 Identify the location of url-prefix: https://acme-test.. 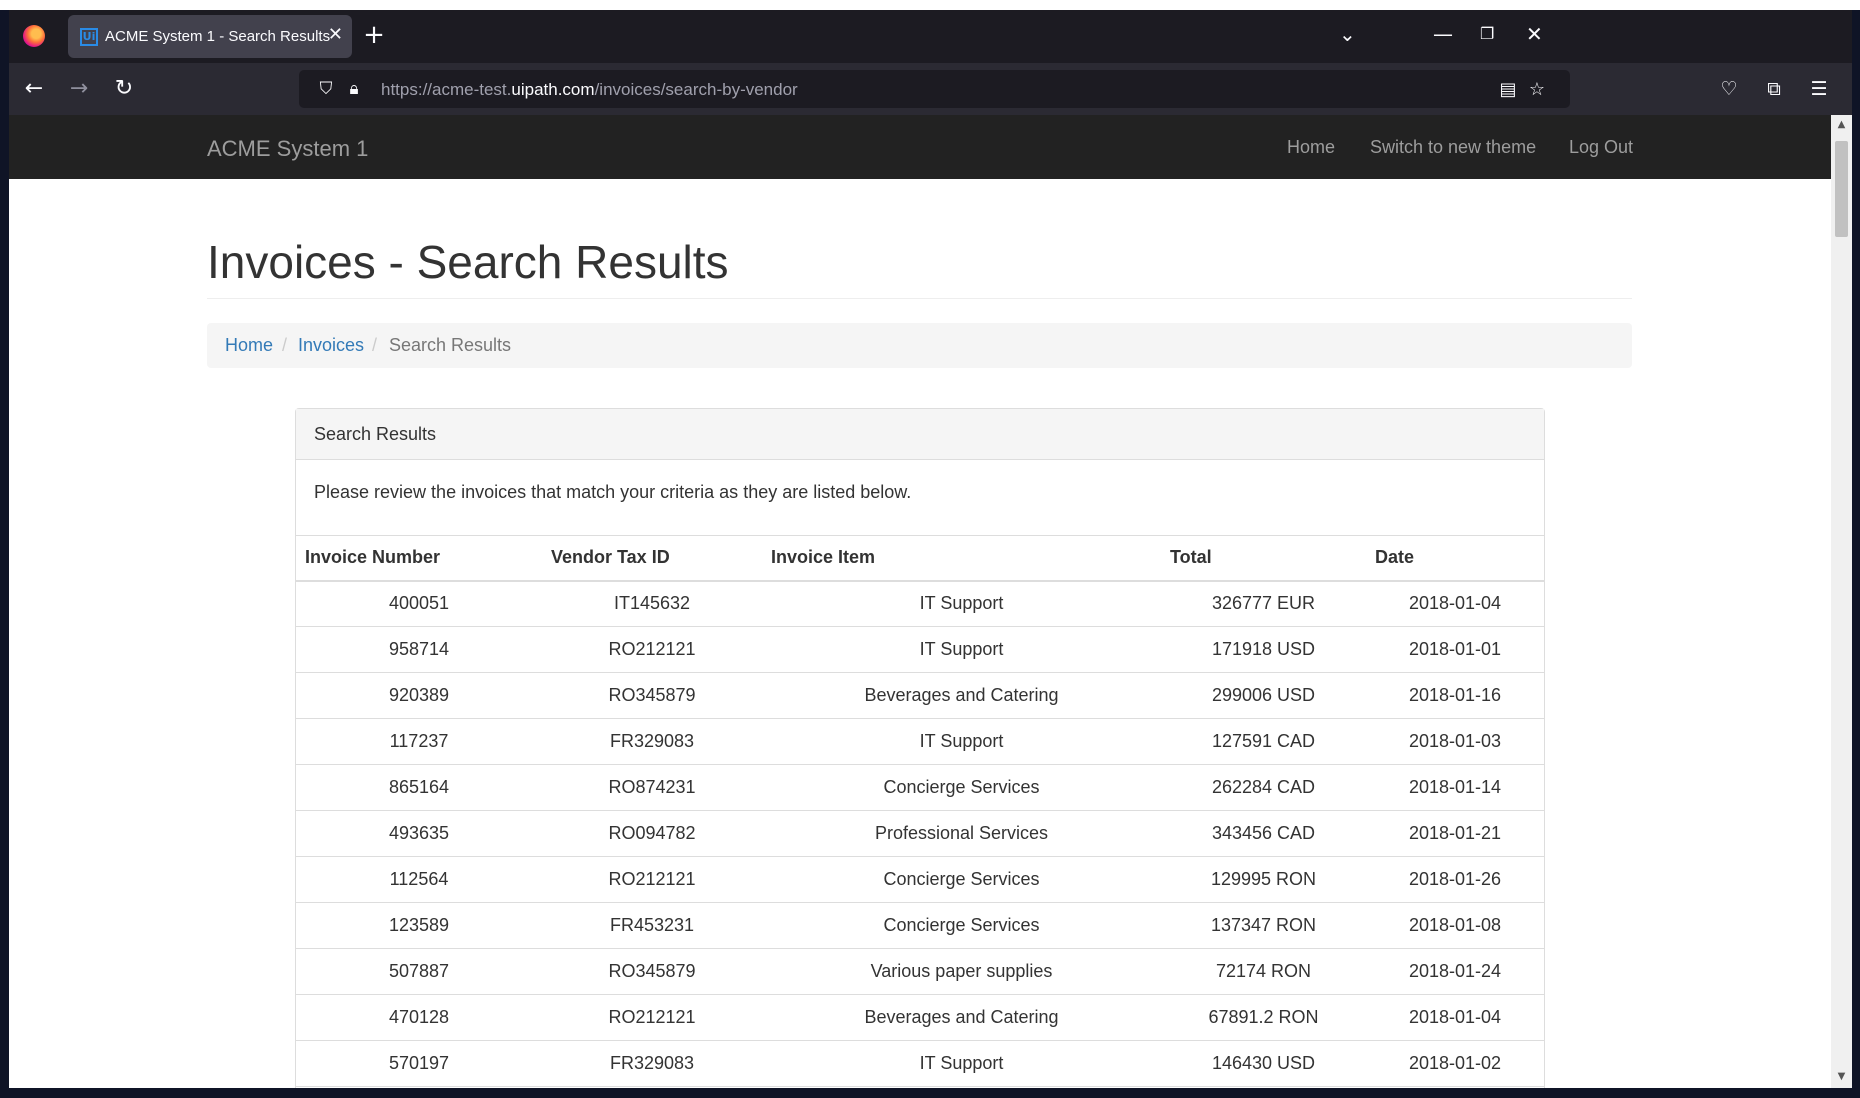
(446, 89).